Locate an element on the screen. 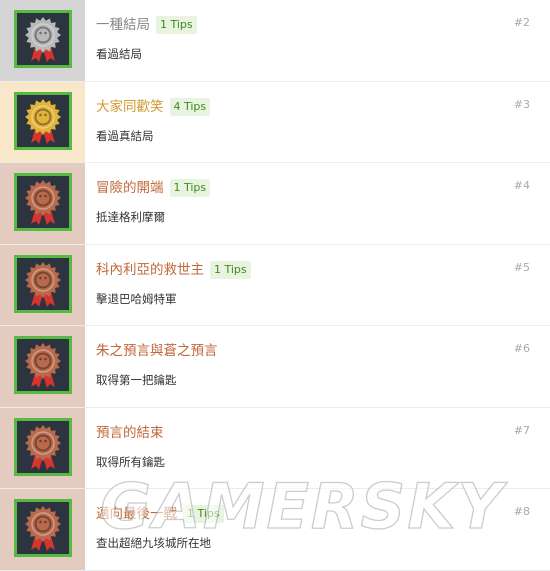 The width and height of the screenshot is (550, 571). achievement-title: 一種結局 is located at coordinates (123, 25).